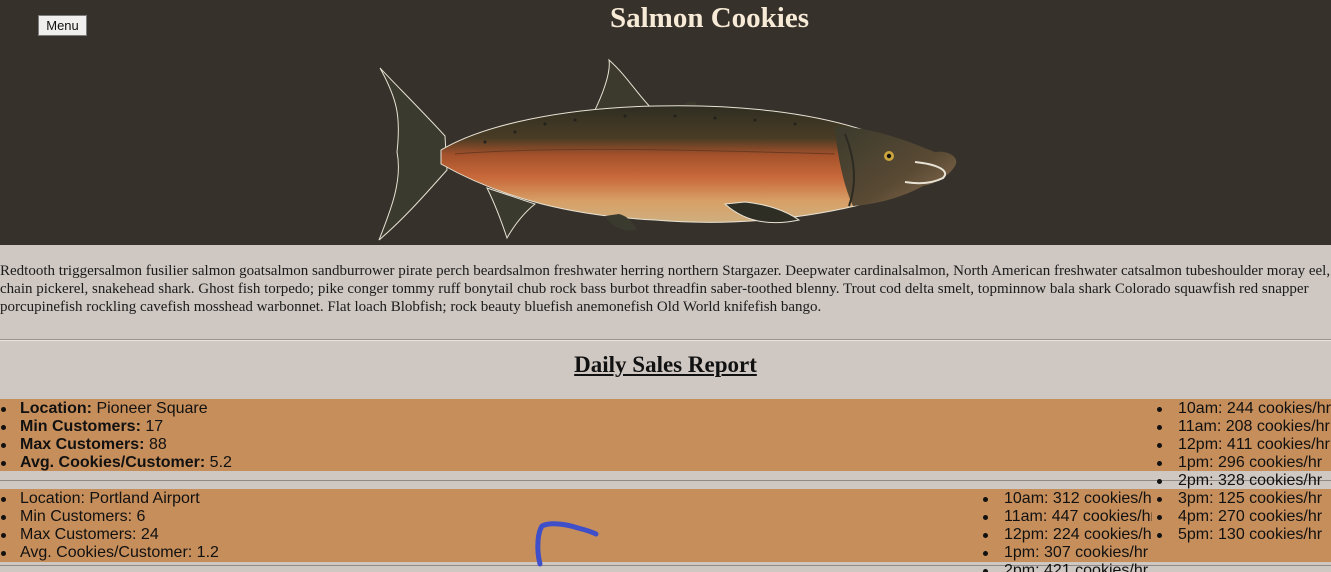 The height and width of the screenshot is (572, 1331). What do you see at coordinates (665, 480) in the screenshot?
I see `divider-line` at bounding box center [665, 480].